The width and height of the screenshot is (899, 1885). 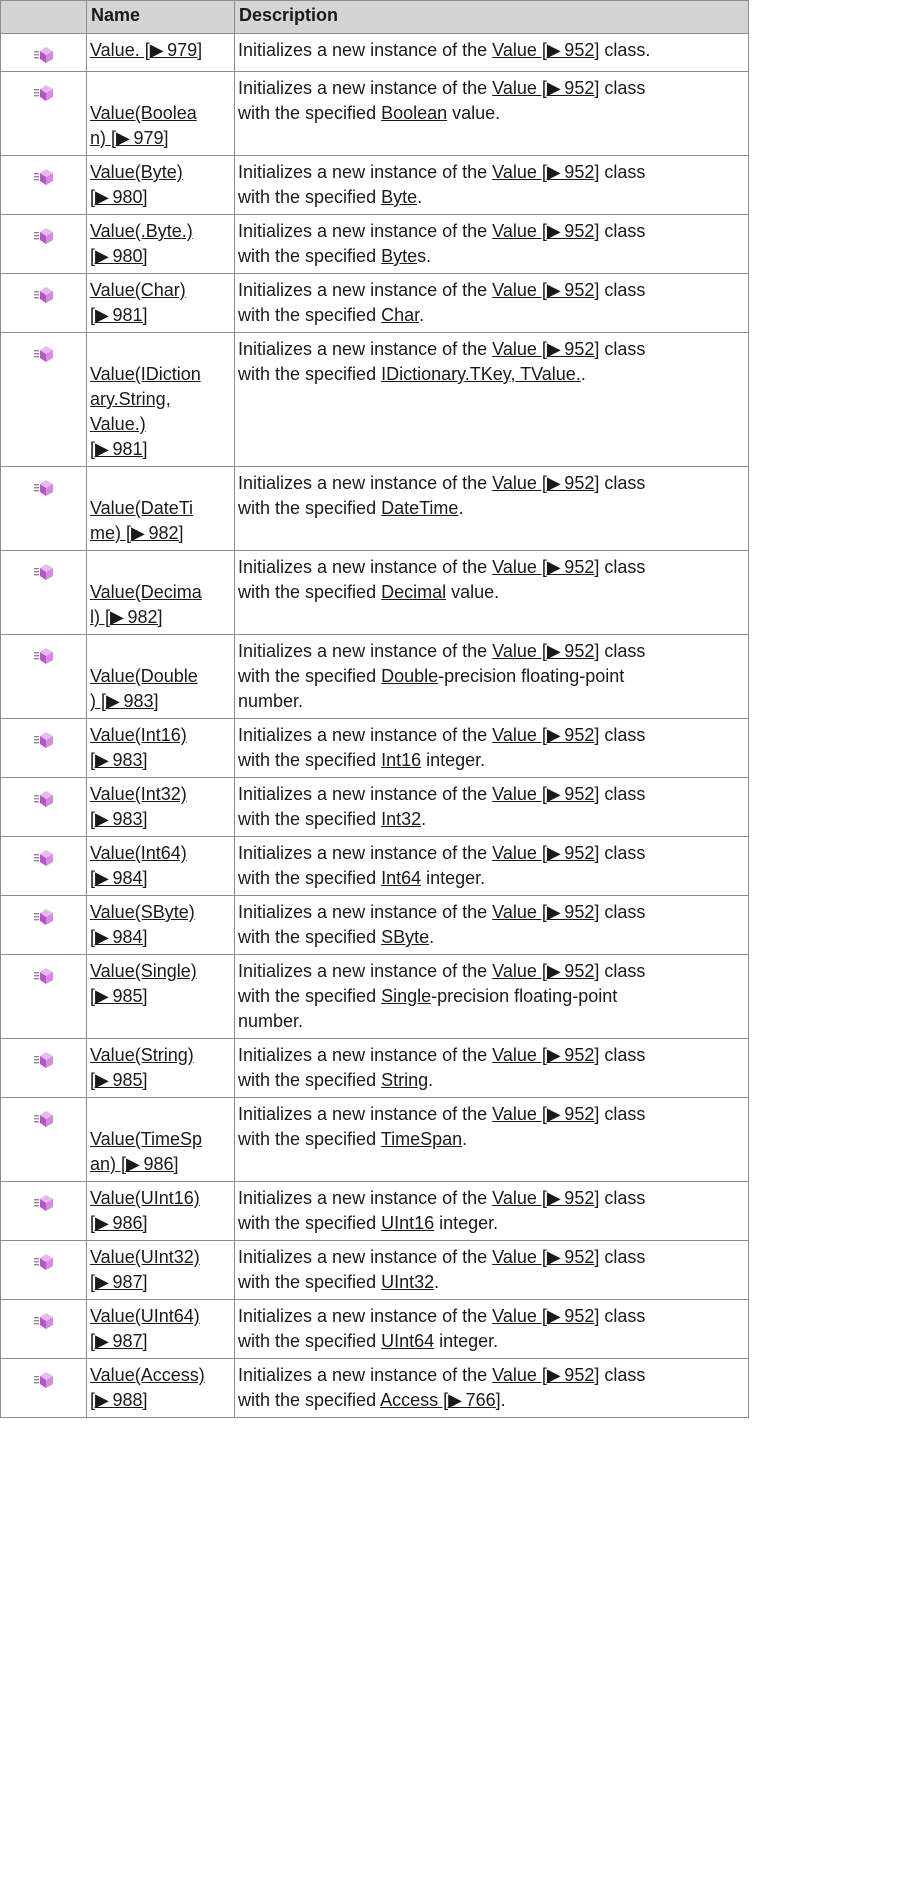 I want to click on type-link: TimeSpan, so click(x=421, y=1139).